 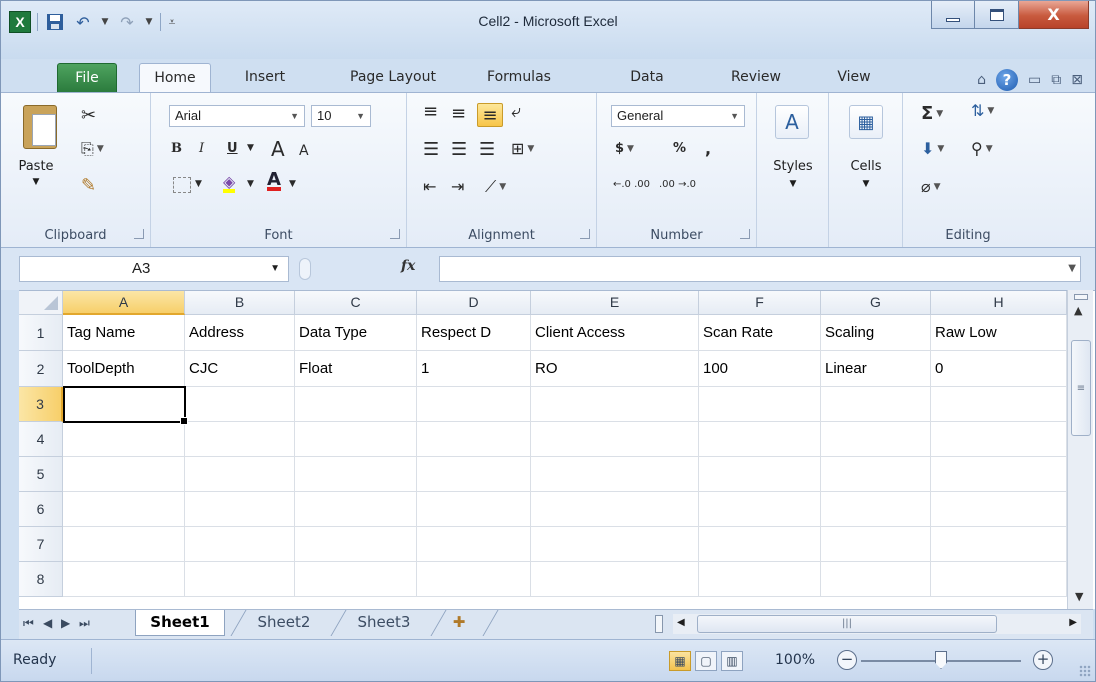 I want to click on insert-function-icon: fx, so click(x=408, y=266).